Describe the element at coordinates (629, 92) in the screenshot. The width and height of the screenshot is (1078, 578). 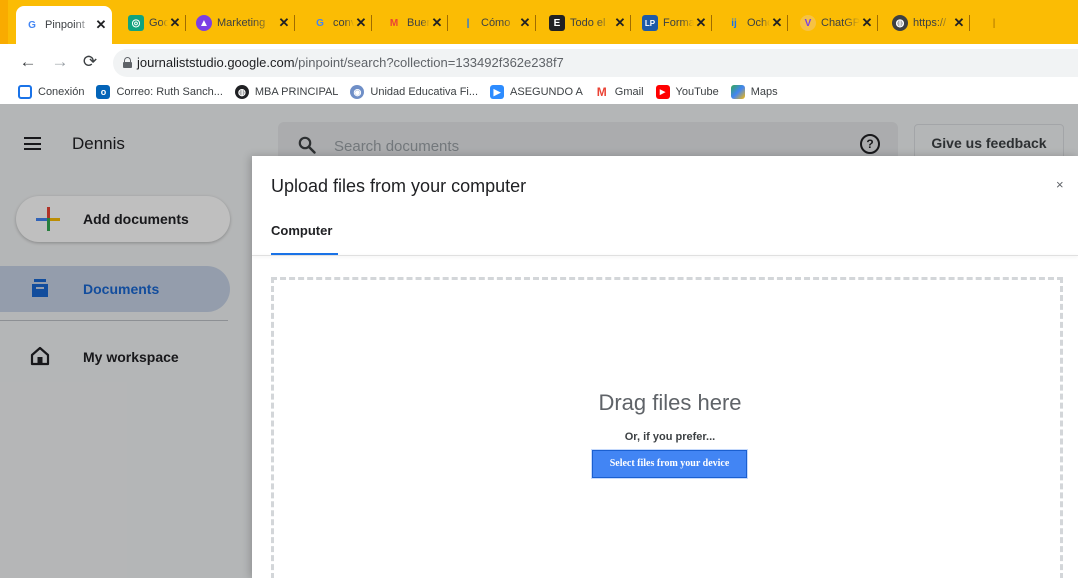
I see `bookmark-label: Gmail` at that location.